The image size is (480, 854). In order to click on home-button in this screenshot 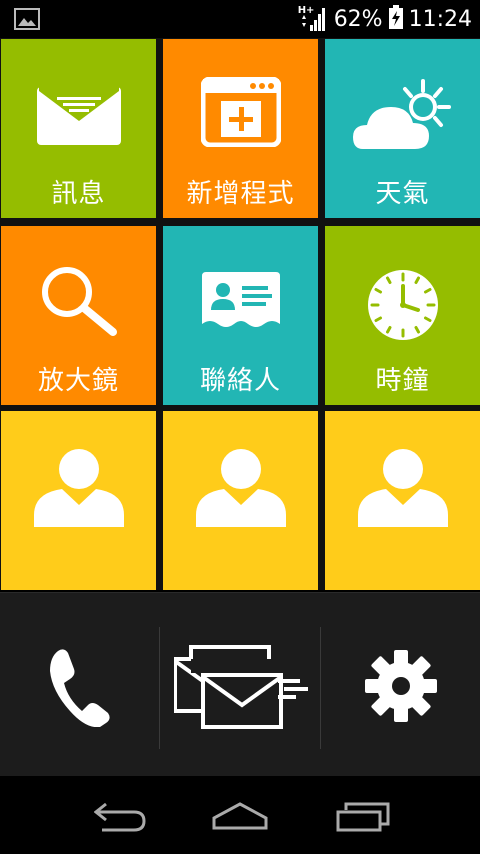, I will do `click(240, 816)`.